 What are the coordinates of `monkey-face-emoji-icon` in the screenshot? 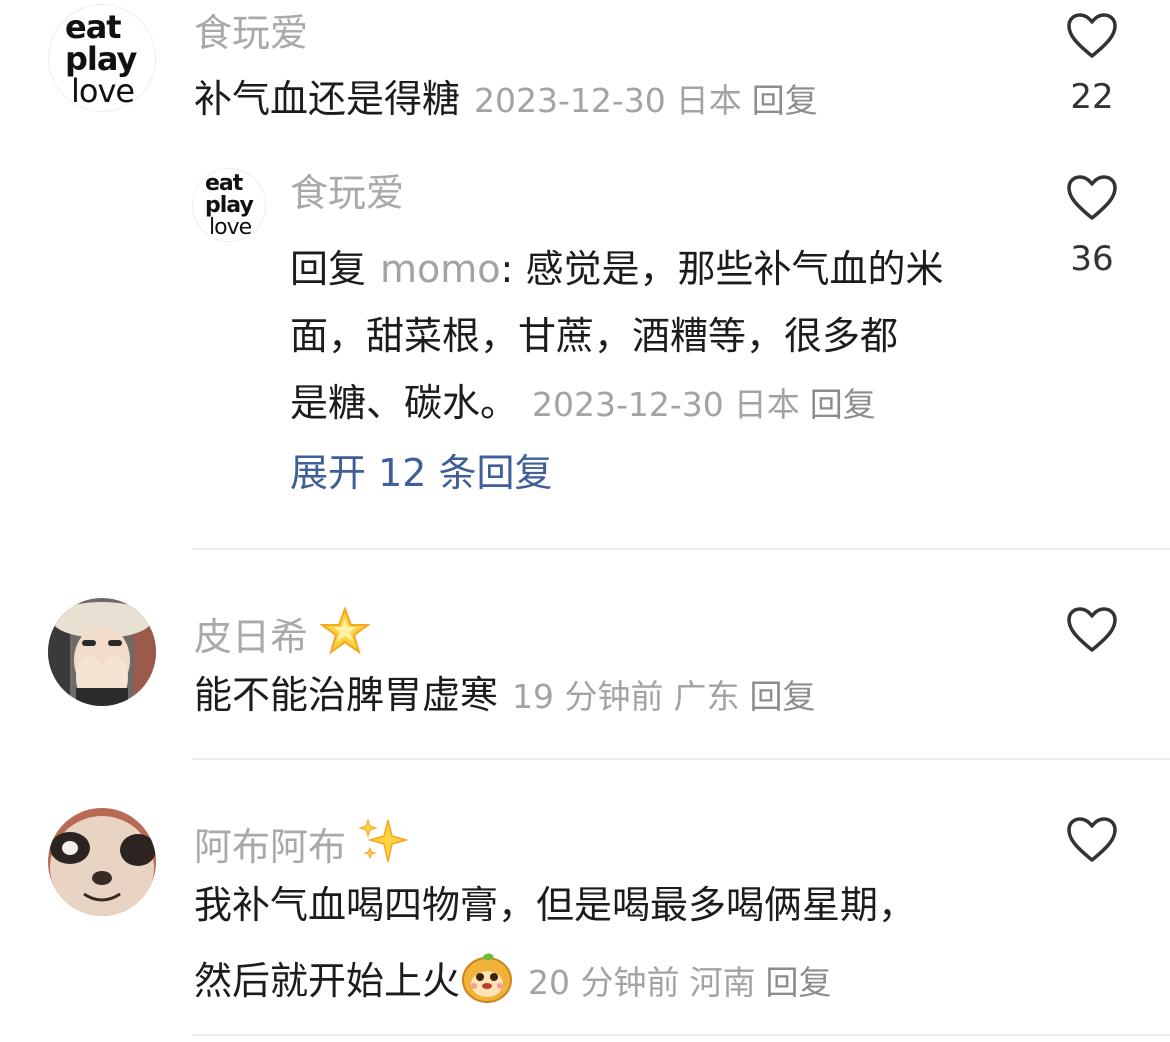 It's located at (487, 978).